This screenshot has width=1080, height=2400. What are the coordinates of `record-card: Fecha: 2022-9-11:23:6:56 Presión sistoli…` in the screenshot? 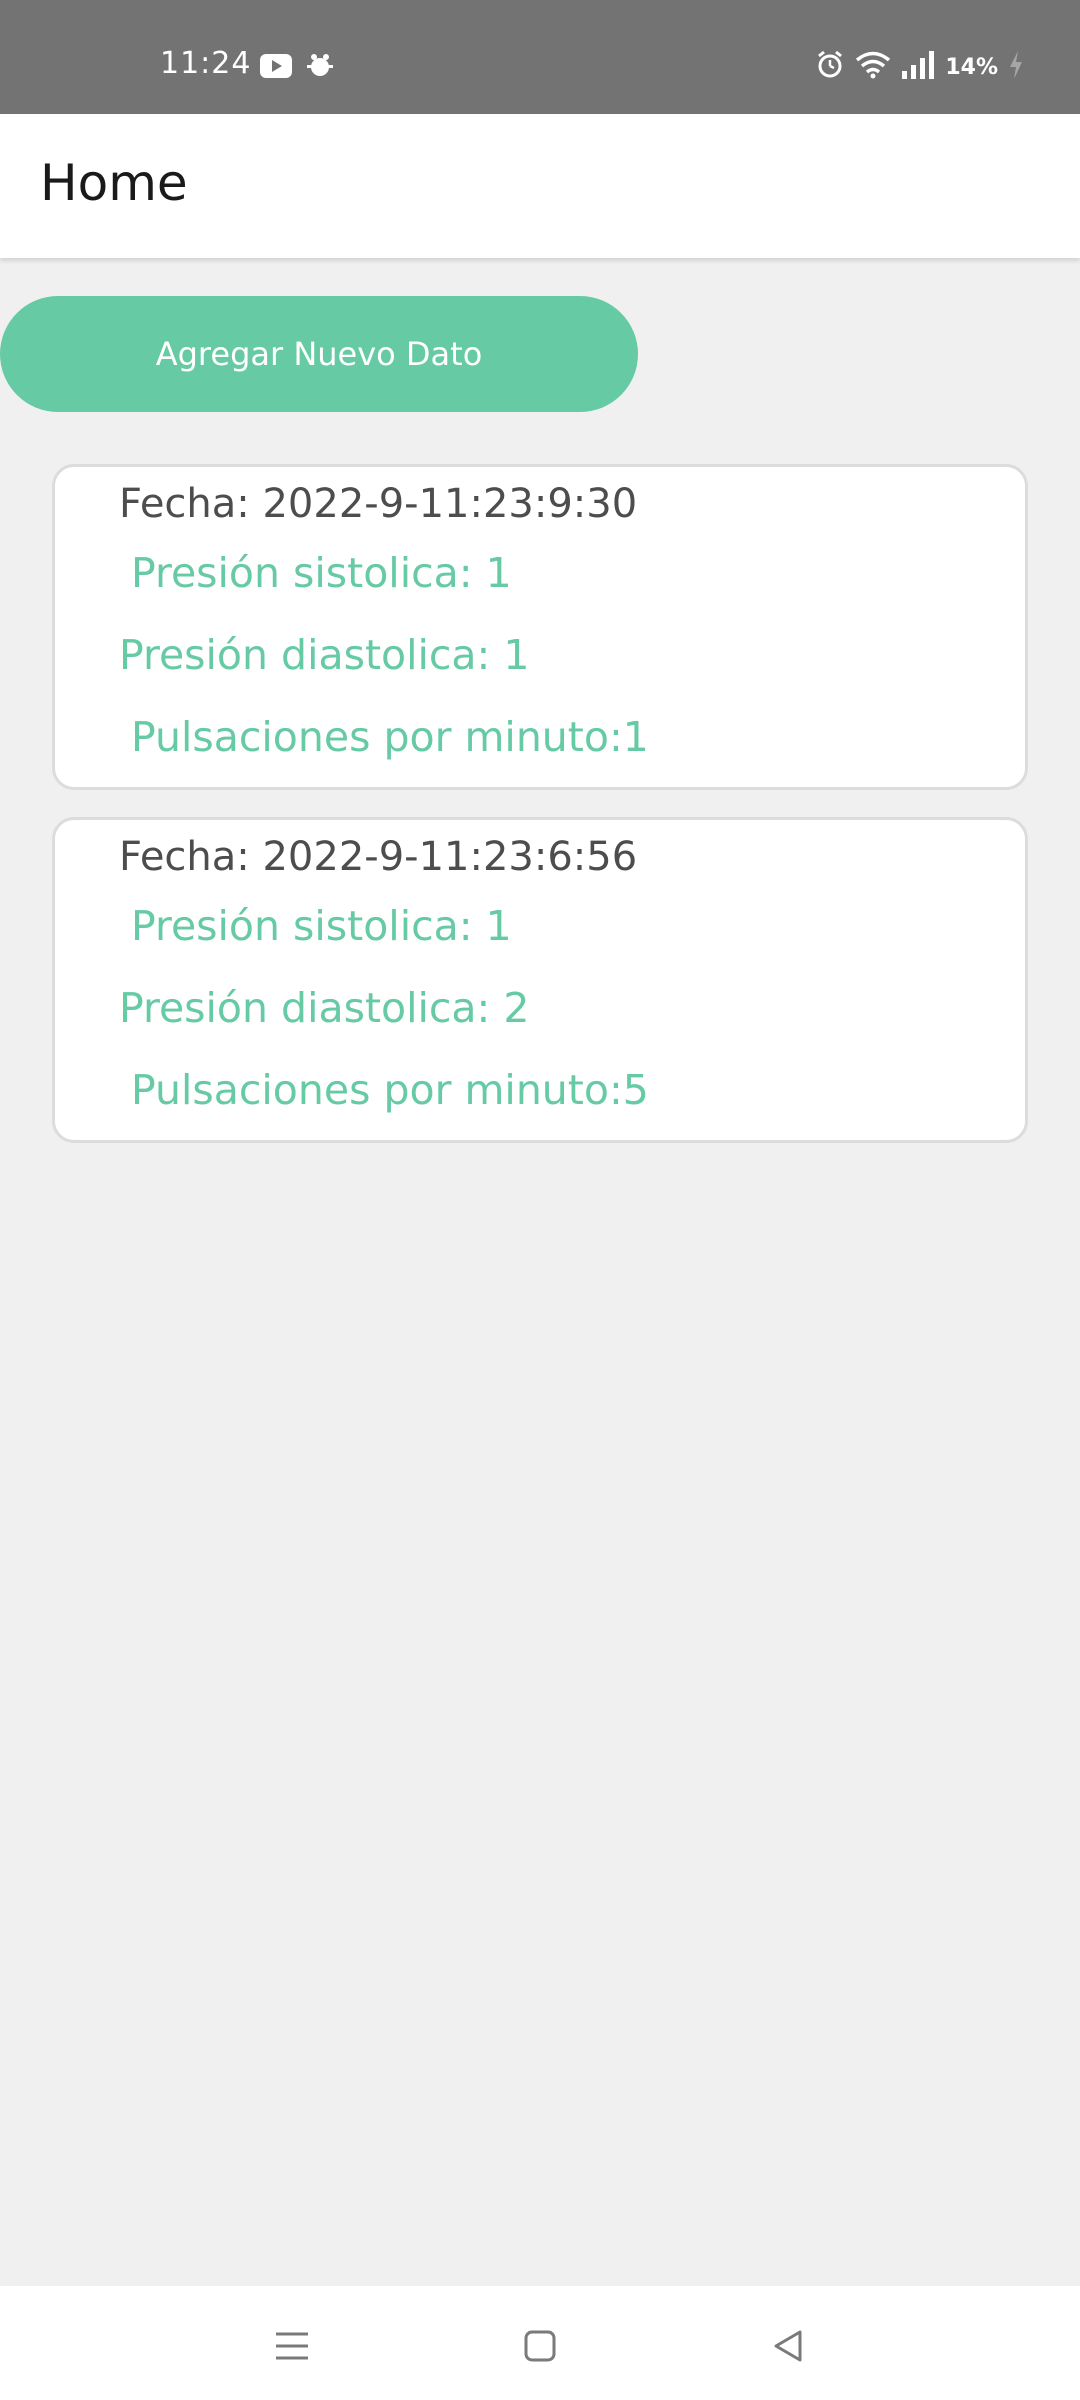 It's located at (540, 980).